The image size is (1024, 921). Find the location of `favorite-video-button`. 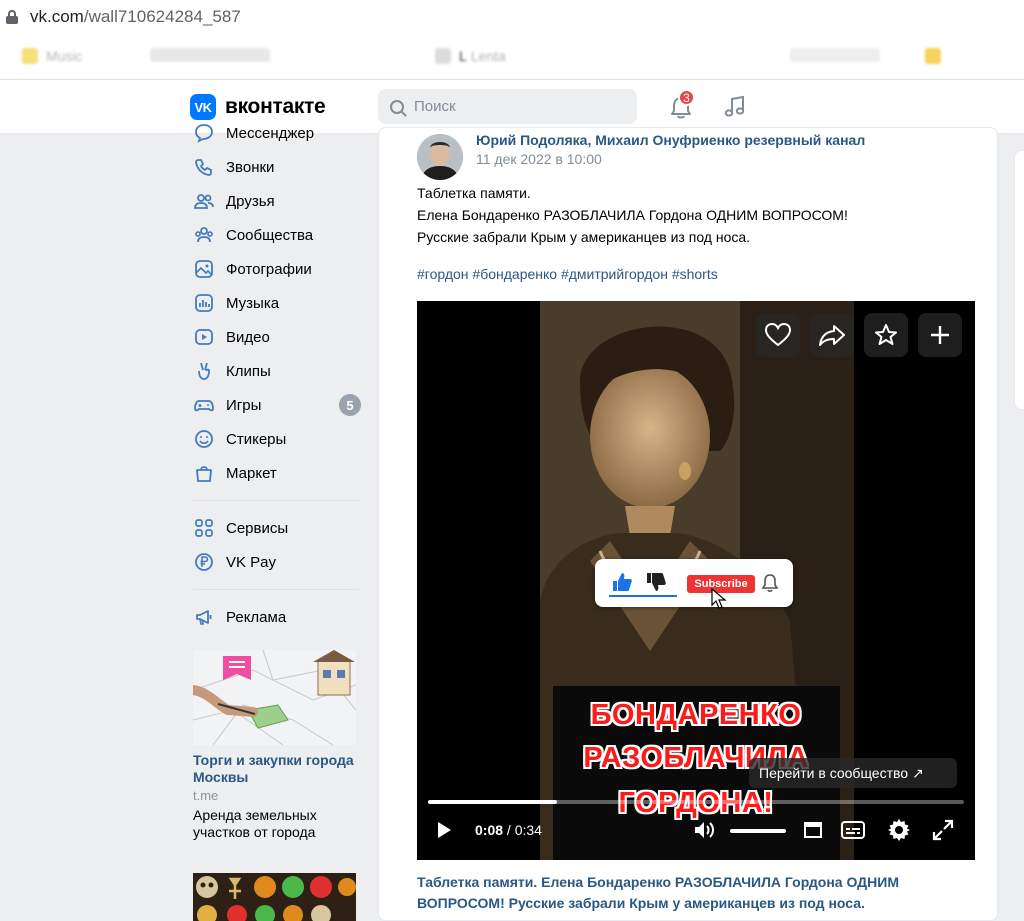

favorite-video-button is located at coordinates (886, 335).